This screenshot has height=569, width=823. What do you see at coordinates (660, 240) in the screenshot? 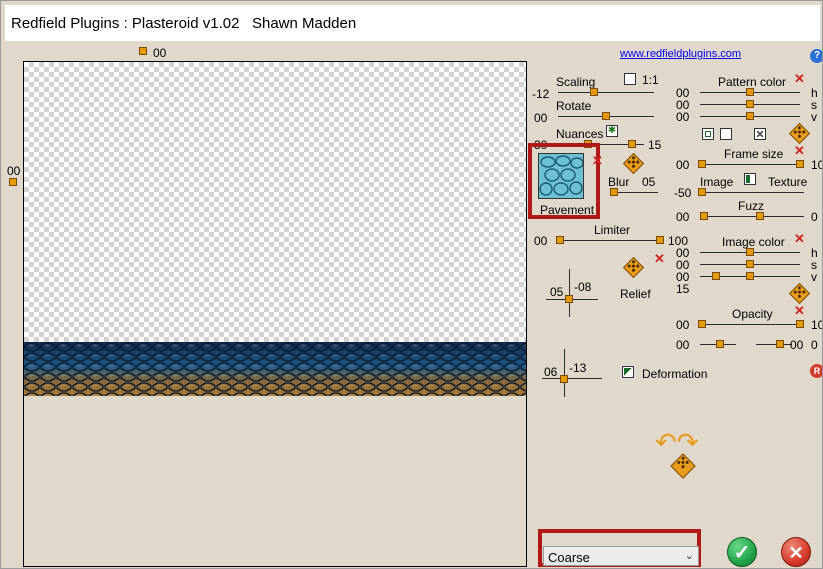
I see `limiter-slider-knob-max` at bounding box center [660, 240].